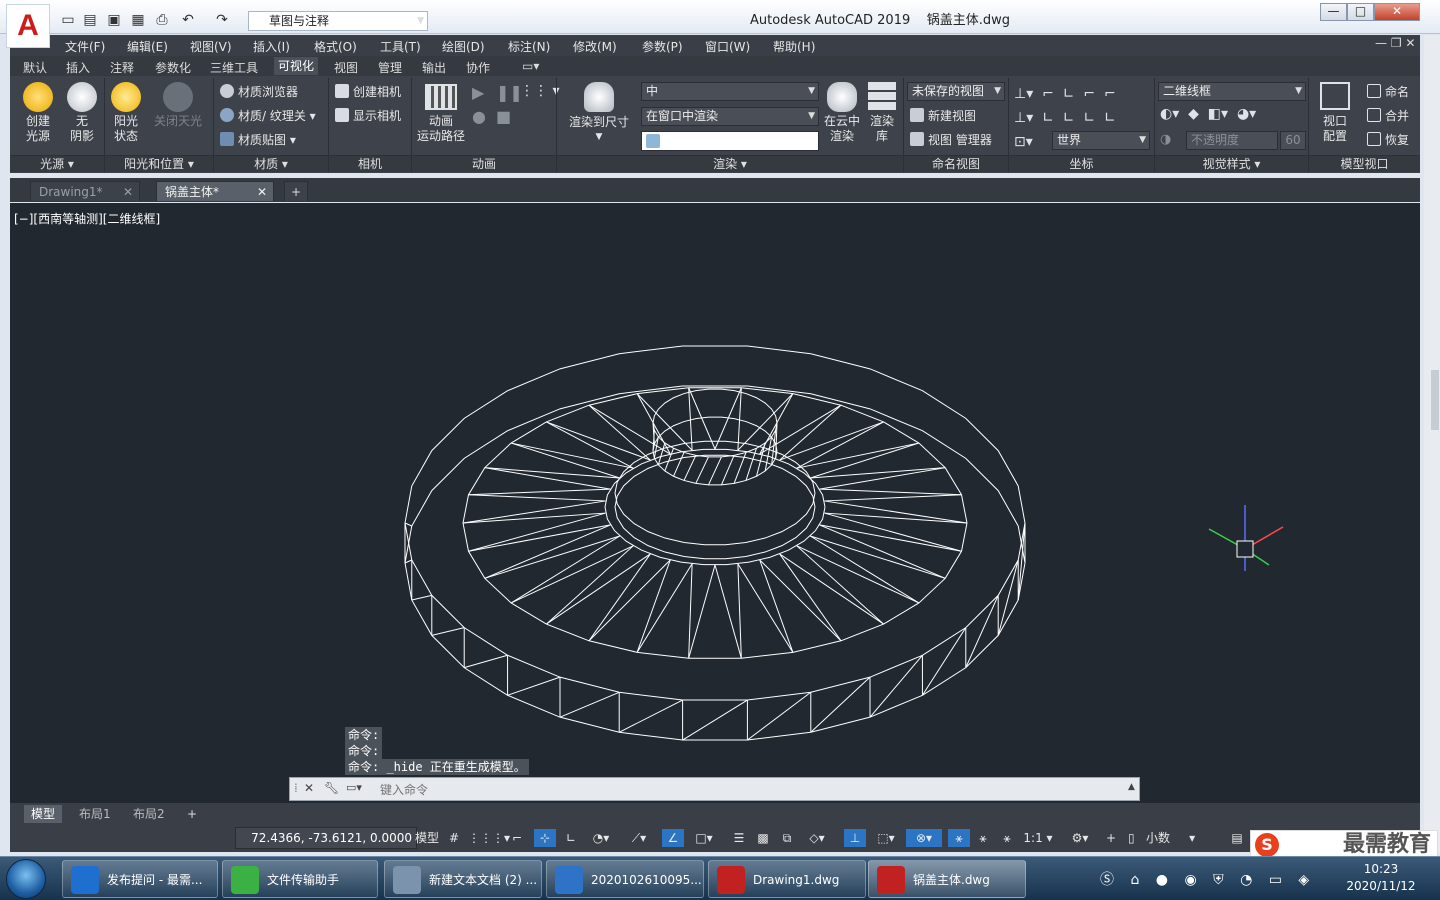 This screenshot has width=1440, height=900. What do you see at coordinates (1237, 838) in the screenshot?
I see `quick-properties-icon: ▤` at bounding box center [1237, 838].